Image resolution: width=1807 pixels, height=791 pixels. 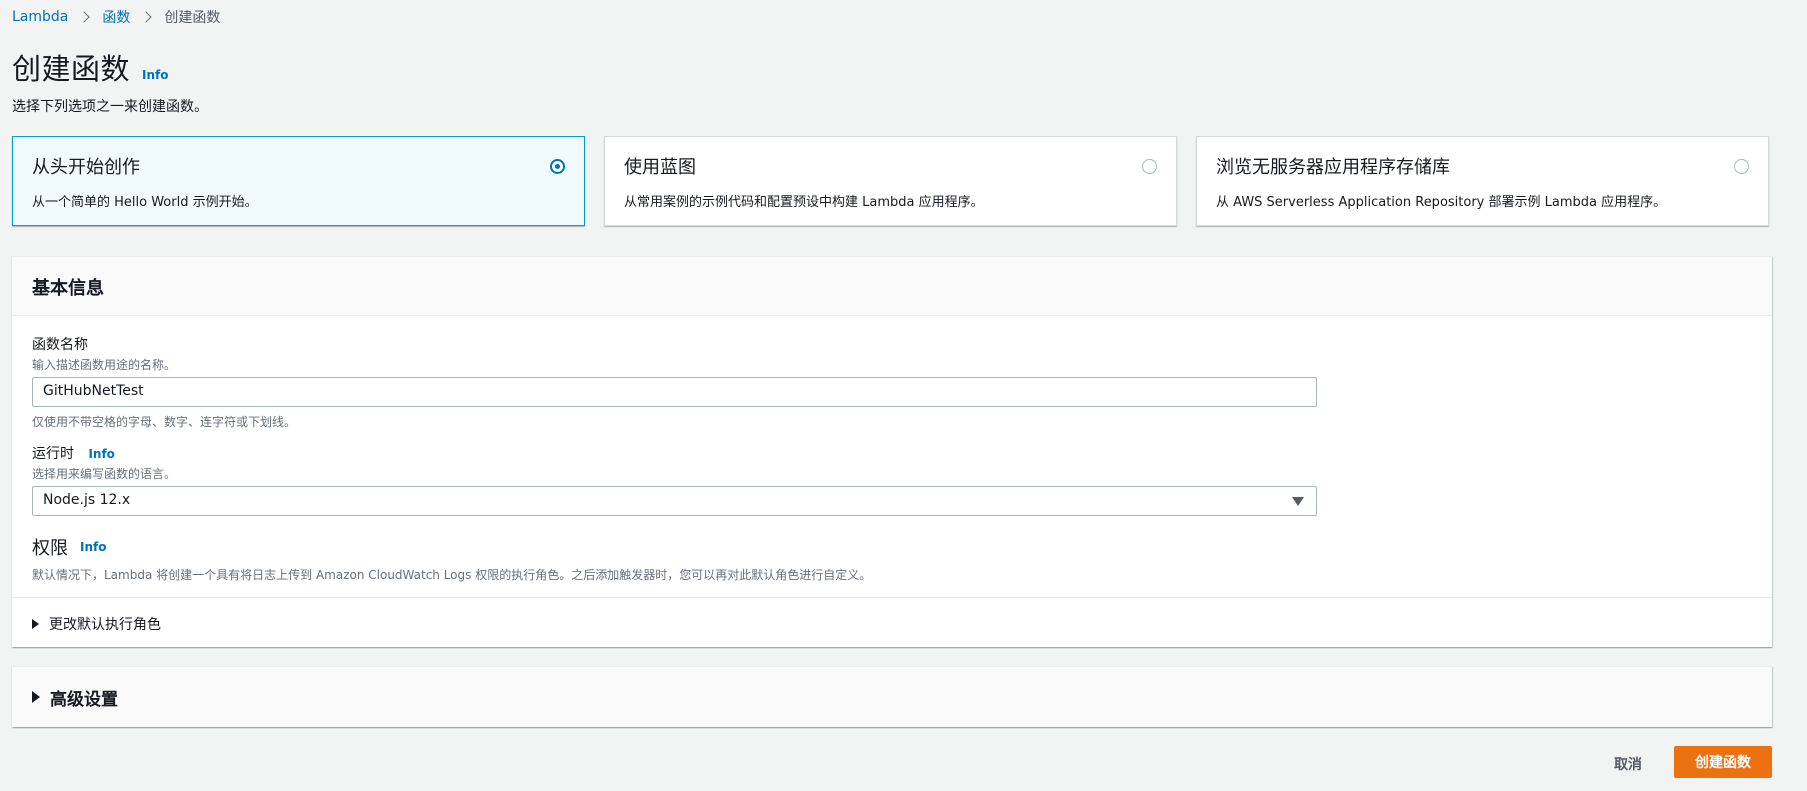 What do you see at coordinates (155, 75) in the screenshot?
I see `title-info-link: Info` at bounding box center [155, 75].